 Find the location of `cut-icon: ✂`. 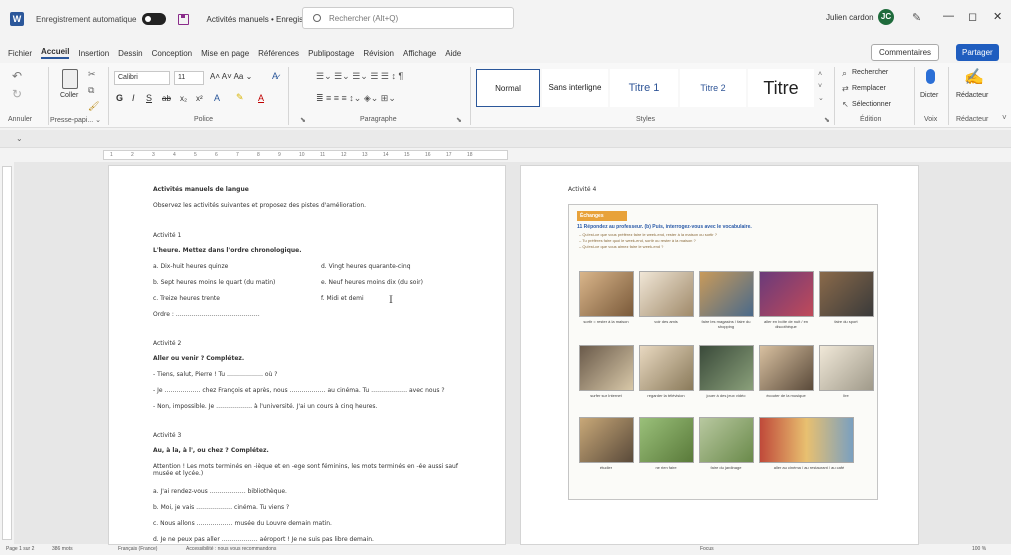

cut-icon: ✂ is located at coordinates (92, 74).